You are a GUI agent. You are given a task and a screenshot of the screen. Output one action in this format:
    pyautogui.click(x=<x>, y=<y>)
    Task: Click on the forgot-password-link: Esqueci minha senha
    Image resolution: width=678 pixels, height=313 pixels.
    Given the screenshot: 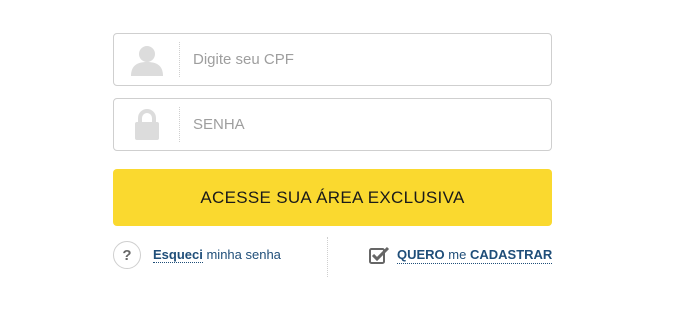 What is the action you would take?
    pyautogui.click(x=217, y=255)
    